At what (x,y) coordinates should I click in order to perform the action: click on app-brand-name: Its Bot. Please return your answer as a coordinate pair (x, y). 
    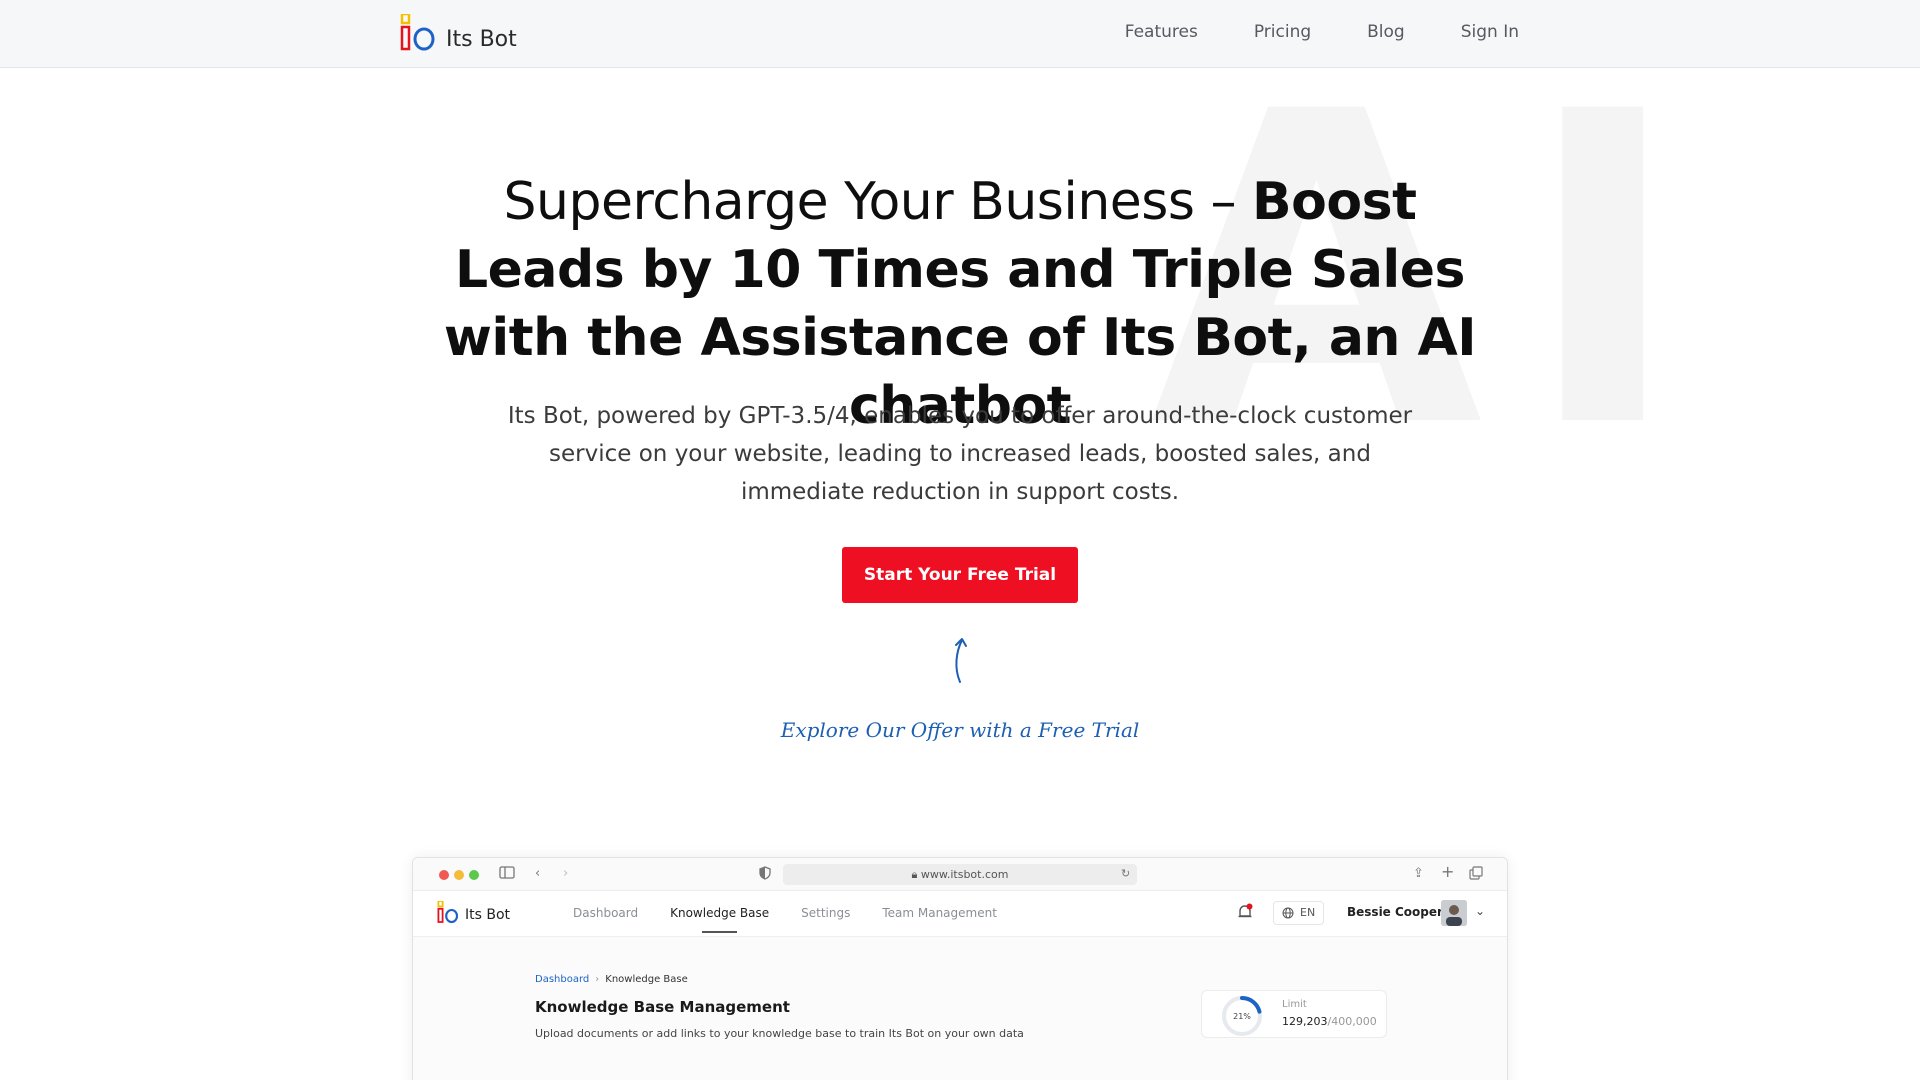
    Looking at the image, I should click on (488, 915).